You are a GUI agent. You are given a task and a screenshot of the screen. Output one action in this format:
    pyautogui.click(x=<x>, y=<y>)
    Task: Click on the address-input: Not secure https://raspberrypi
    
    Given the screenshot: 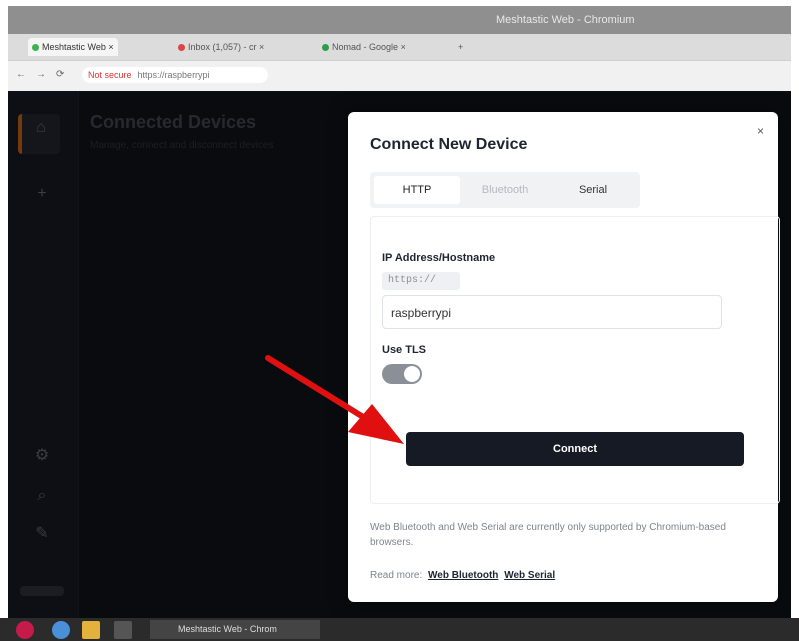 What is the action you would take?
    pyautogui.click(x=175, y=75)
    